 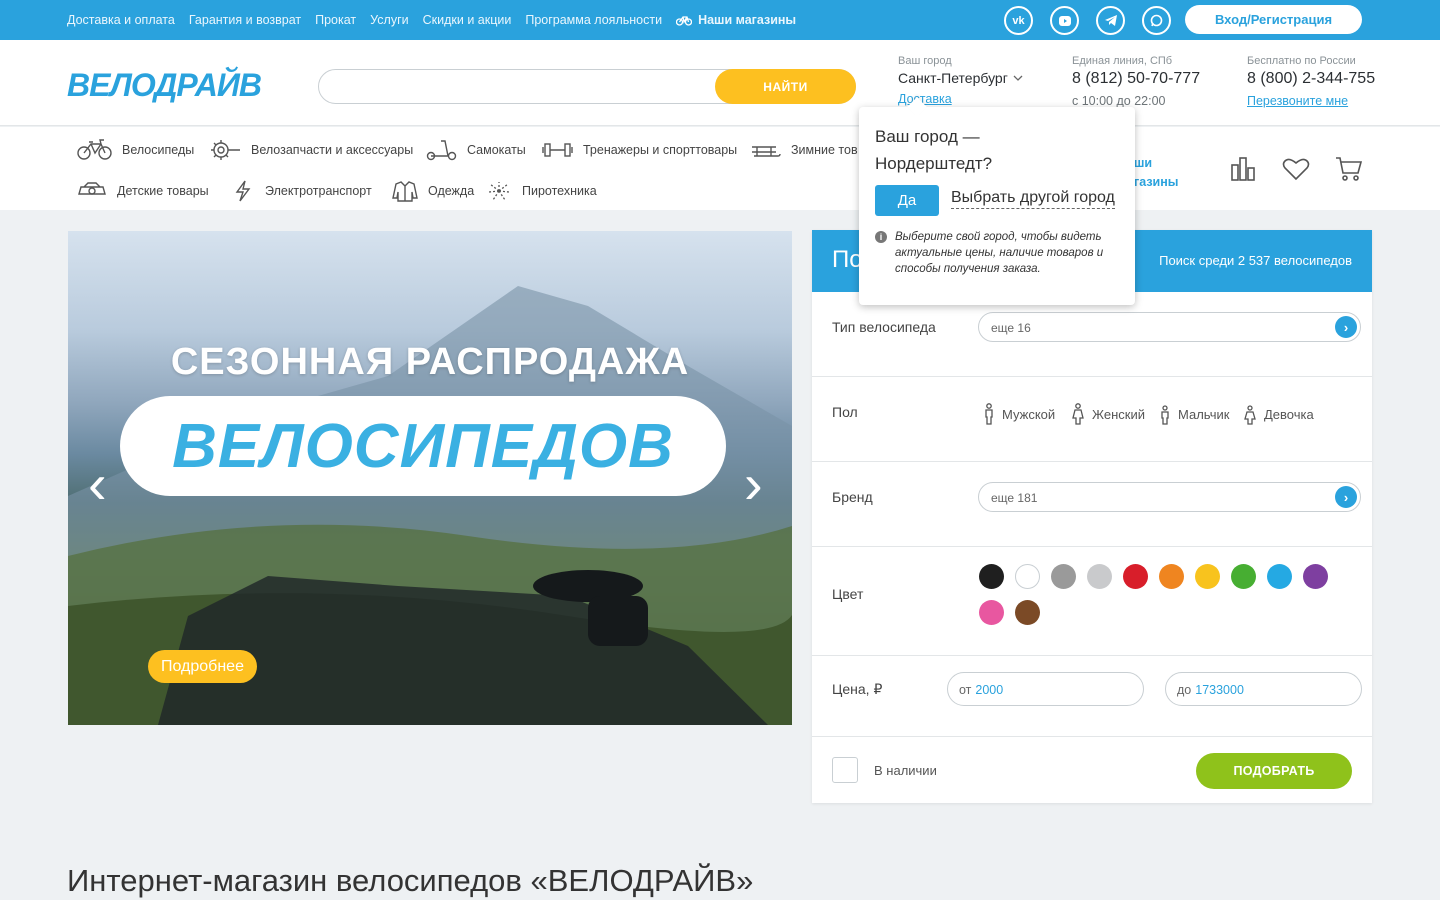 What do you see at coordinates (1110, 20) in the screenshot?
I see `telegram-icon` at bounding box center [1110, 20].